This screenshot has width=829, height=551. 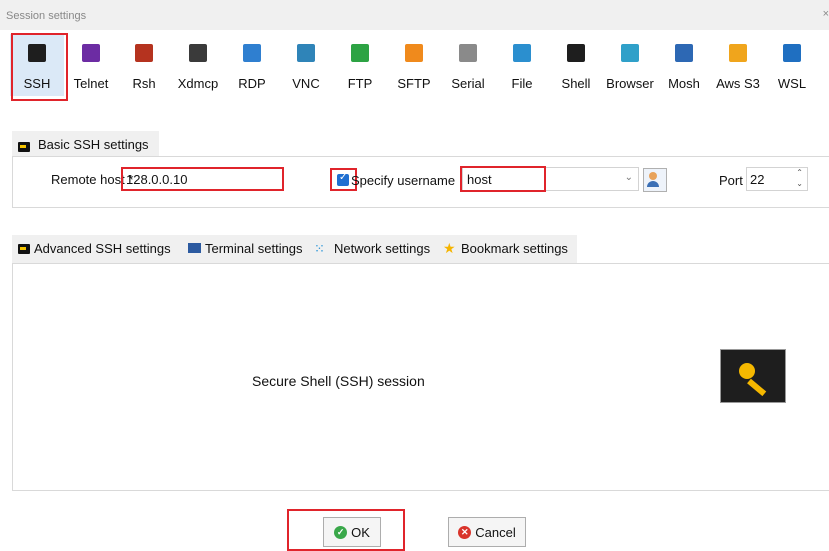 What do you see at coordinates (360, 65) in the screenshot?
I see `protocol-button-ftp: FTP` at bounding box center [360, 65].